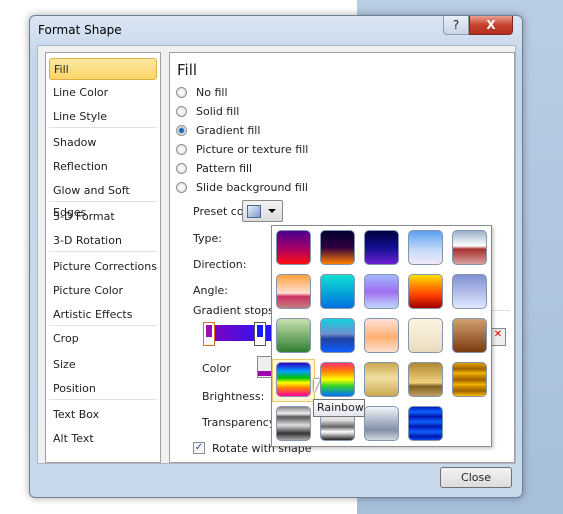  What do you see at coordinates (103, 241) in the screenshot?
I see `sidebar-item: 3-D Rotation` at bounding box center [103, 241].